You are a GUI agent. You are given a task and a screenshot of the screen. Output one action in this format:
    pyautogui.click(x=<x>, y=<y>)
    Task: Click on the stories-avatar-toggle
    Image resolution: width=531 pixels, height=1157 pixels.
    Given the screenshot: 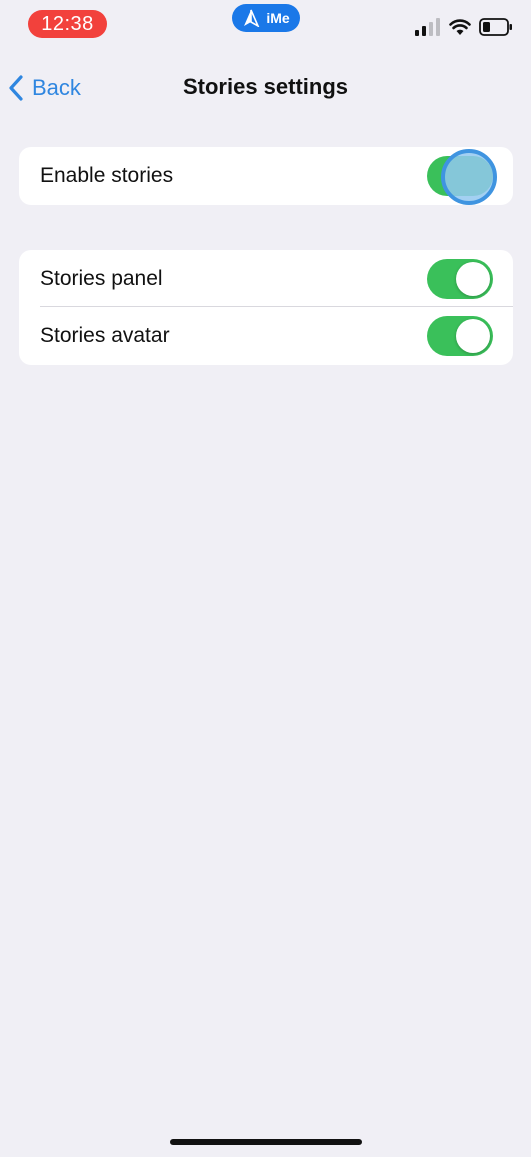 What is the action you would take?
    pyautogui.click(x=460, y=335)
    